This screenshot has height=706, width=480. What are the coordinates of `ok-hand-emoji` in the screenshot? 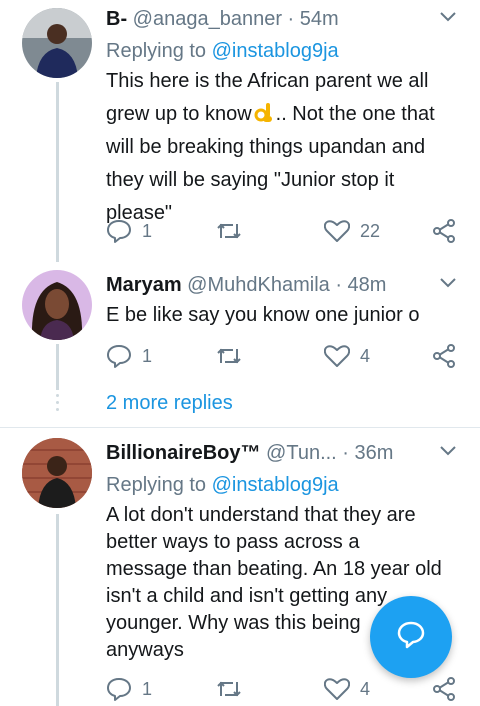 It's located at (264, 115).